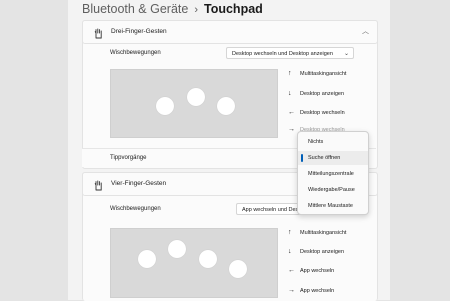 The width and height of the screenshot is (450, 301). I want to click on section-title: Drei-Finger-Gesten, so click(139, 31).